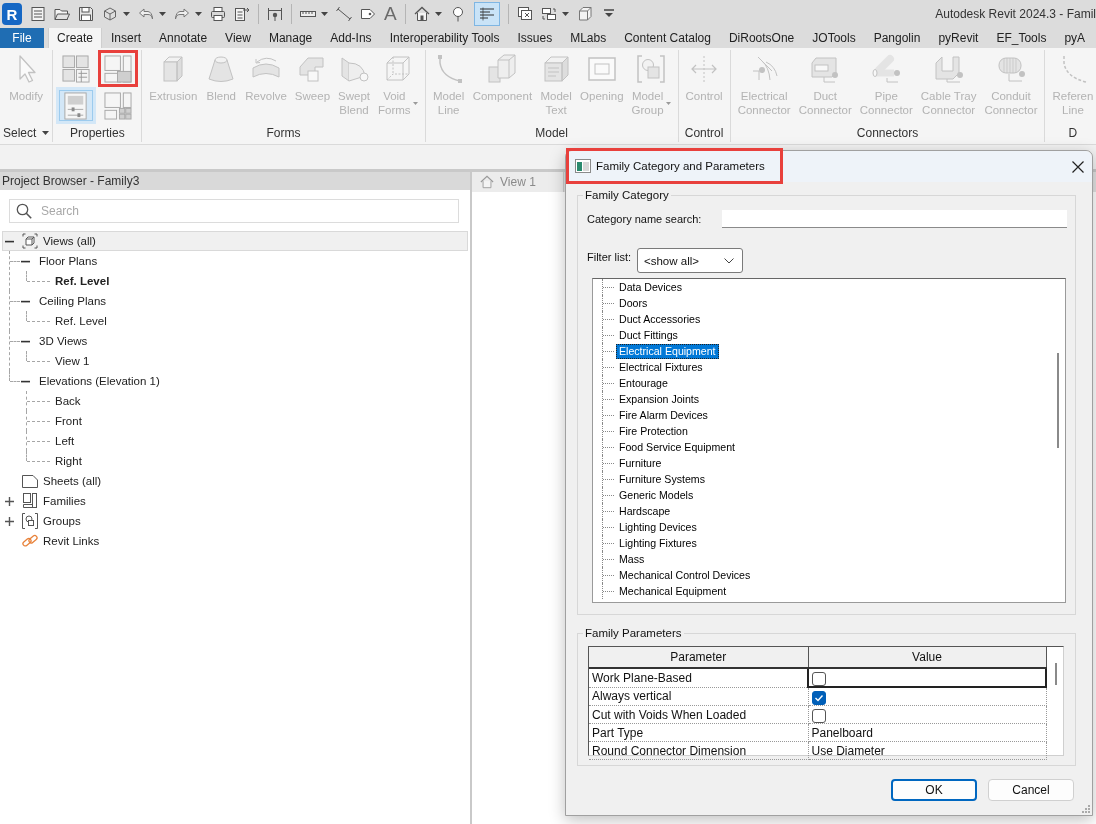 Image resolution: width=1096 pixels, height=824 pixels. I want to click on list-item: Food Service Equipment, so click(677, 447).